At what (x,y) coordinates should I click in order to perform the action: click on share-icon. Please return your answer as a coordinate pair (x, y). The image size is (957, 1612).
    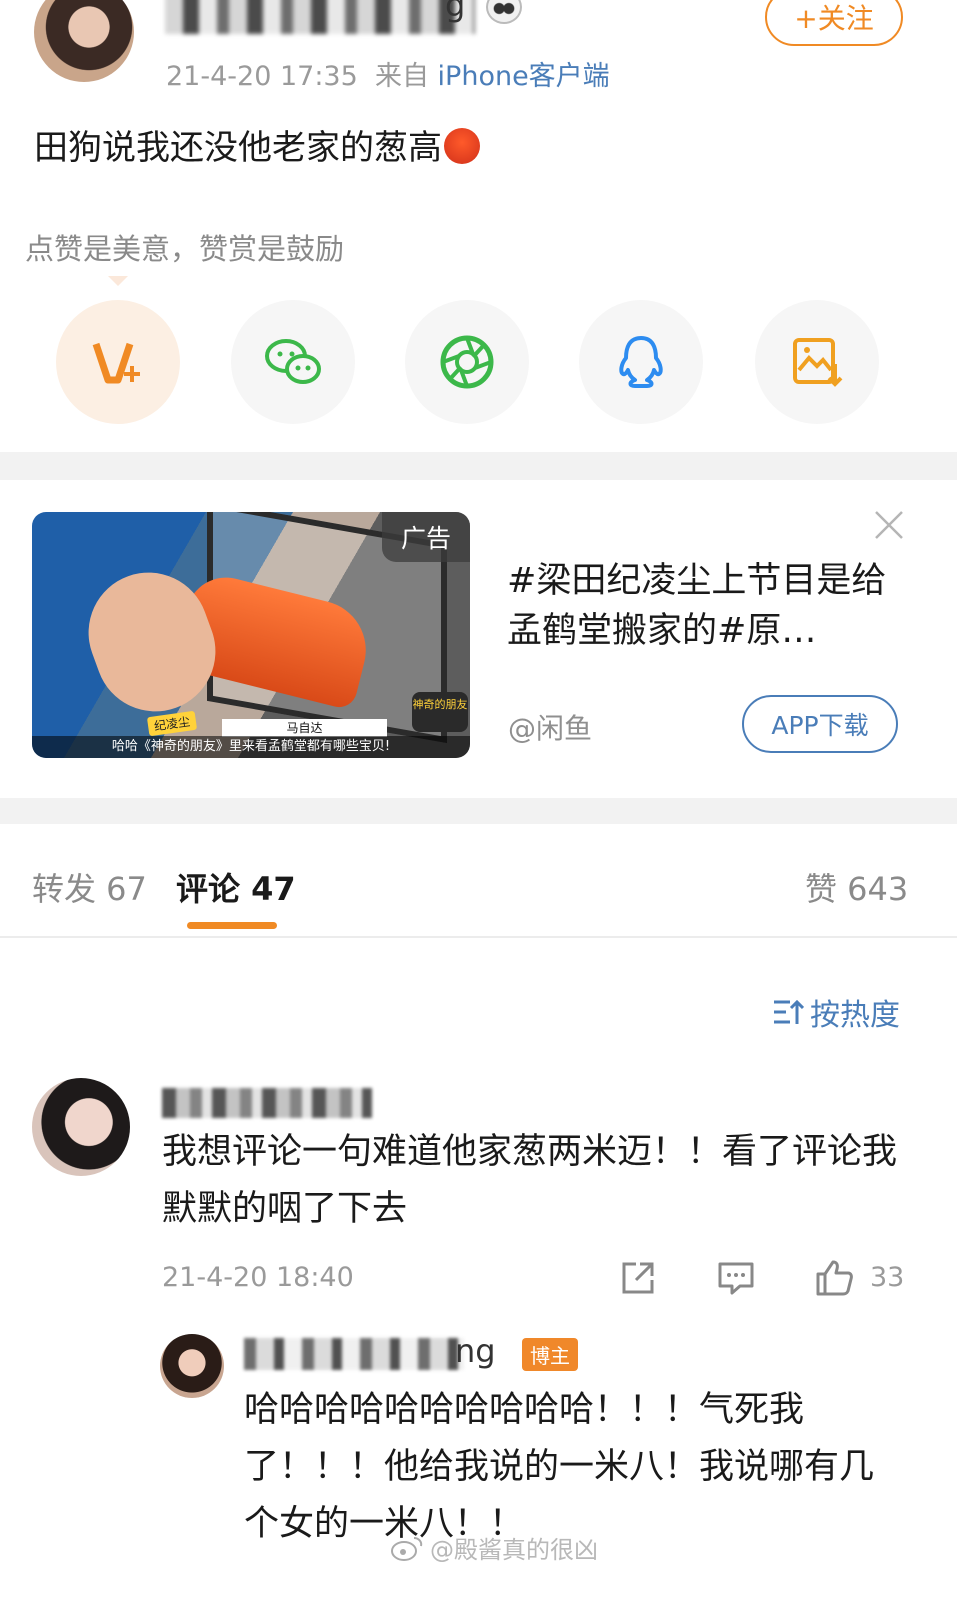
    Looking at the image, I should click on (638, 1278).